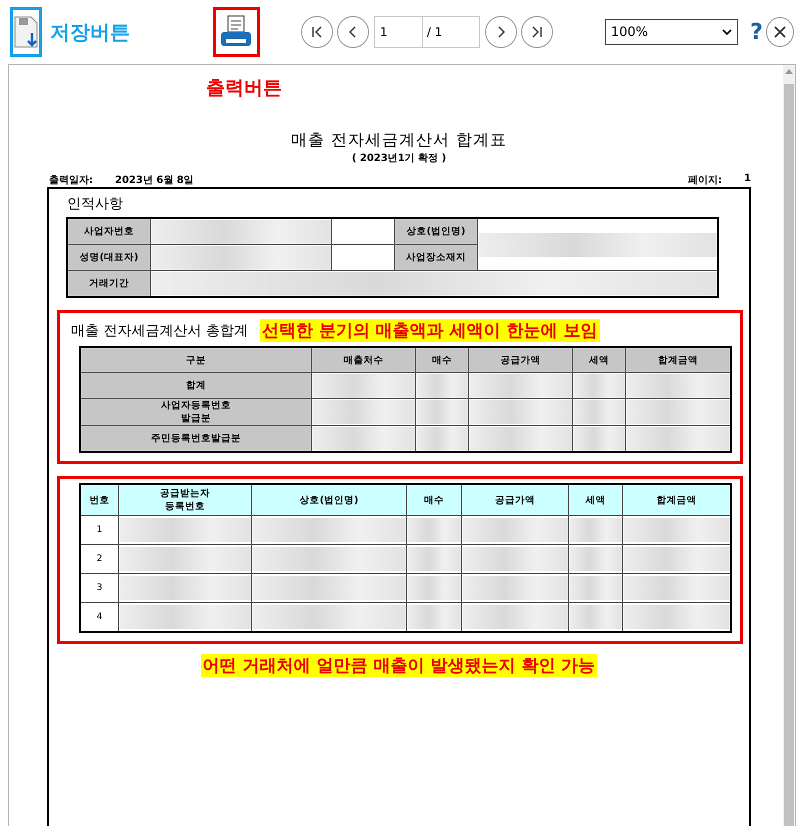  What do you see at coordinates (196, 412) in the screenshot?
I see `row-label: 사업자등록번호 발급분` at bounding box center [196, 412].